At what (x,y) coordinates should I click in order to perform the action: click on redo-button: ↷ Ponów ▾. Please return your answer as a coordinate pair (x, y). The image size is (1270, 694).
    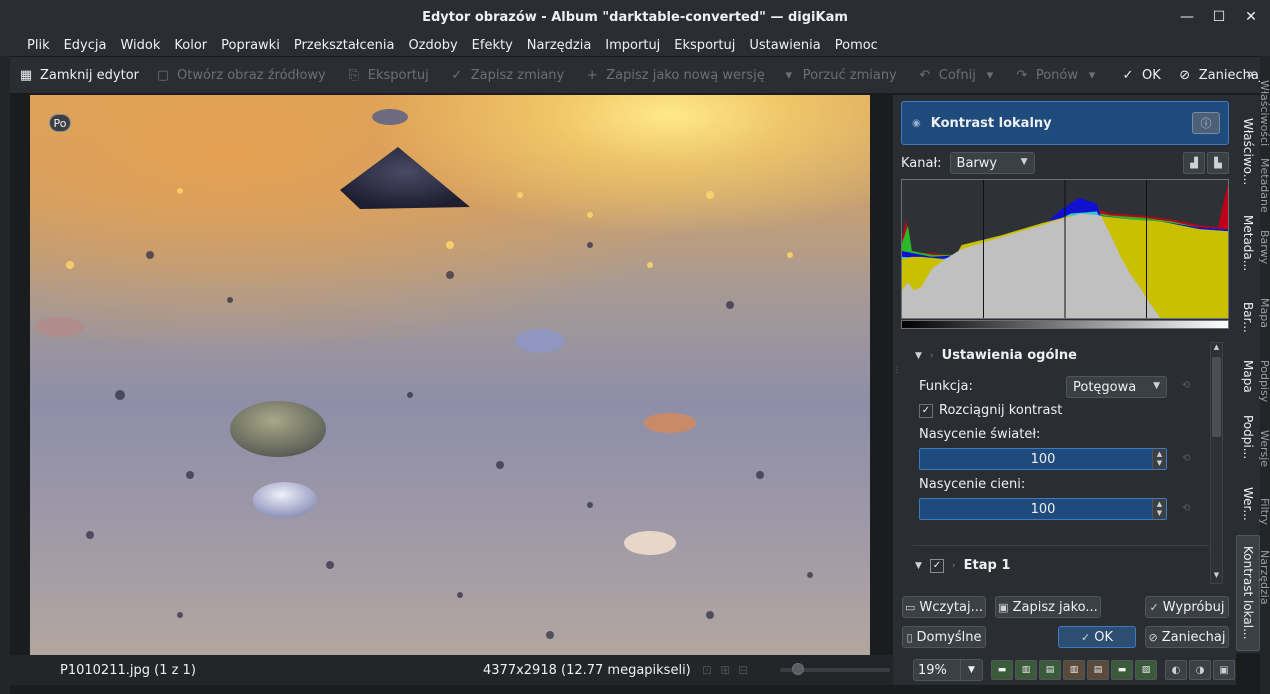
    Looking at the image, I should click on (1057, 75).